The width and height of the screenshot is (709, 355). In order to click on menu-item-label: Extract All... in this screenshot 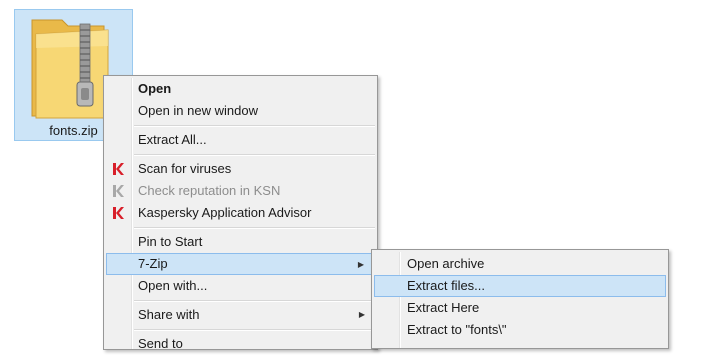, I will do `click(172, 139)`.